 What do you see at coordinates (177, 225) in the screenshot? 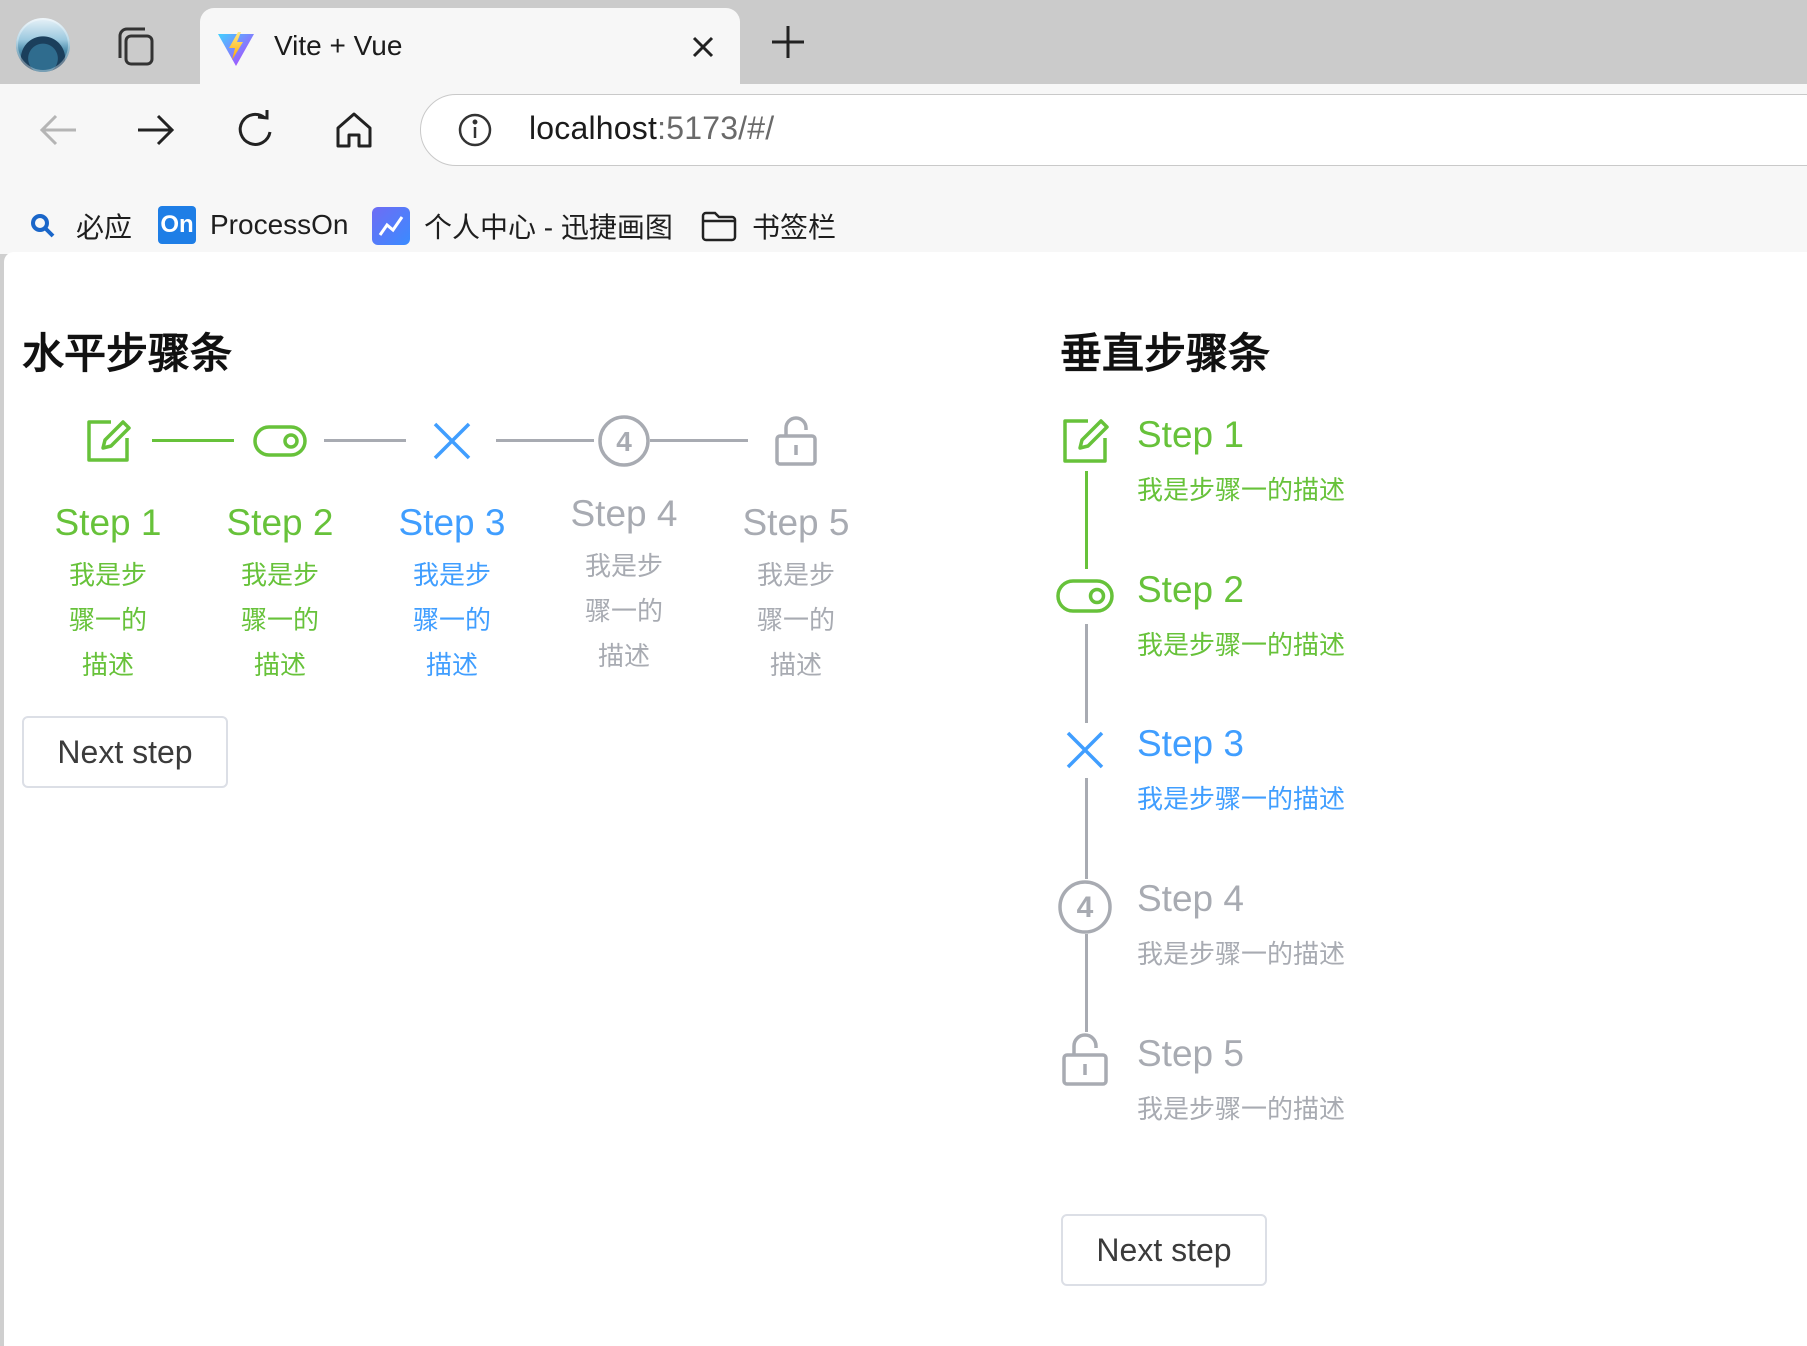
I see `processon-icon: On` at bounding box center [177, 225].